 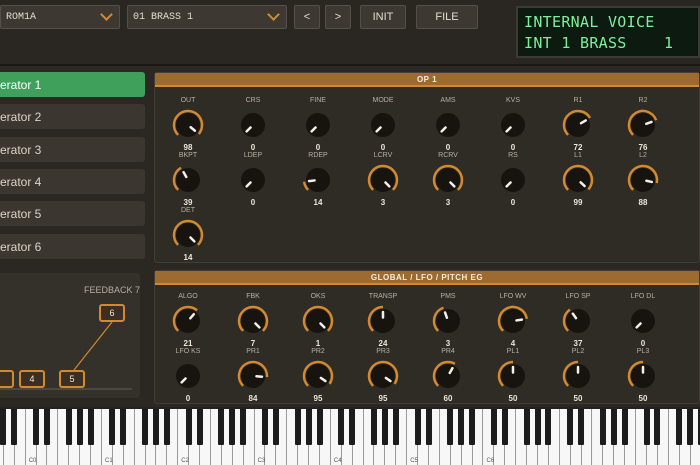 What do you see at coordinates (253, 179) in the screenshot?
I see `knob-ldep: LDEP 0` at bounding box center [253, 179].